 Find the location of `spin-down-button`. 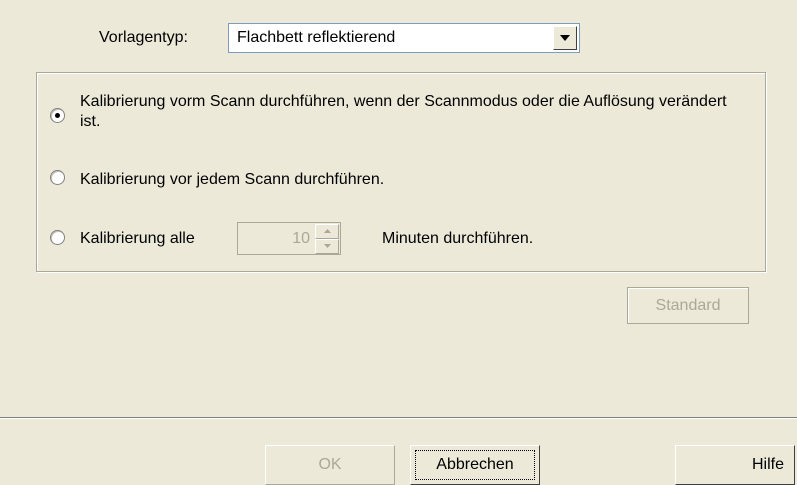

spin-down-button is located at coordinates (327, 246).